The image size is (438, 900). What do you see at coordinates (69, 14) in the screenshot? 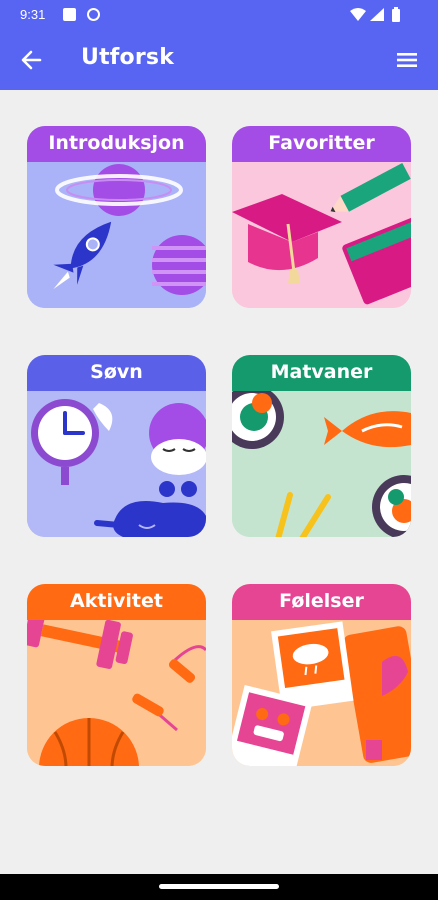
I see `notification-square-icon` at bounding box center [69, 14].